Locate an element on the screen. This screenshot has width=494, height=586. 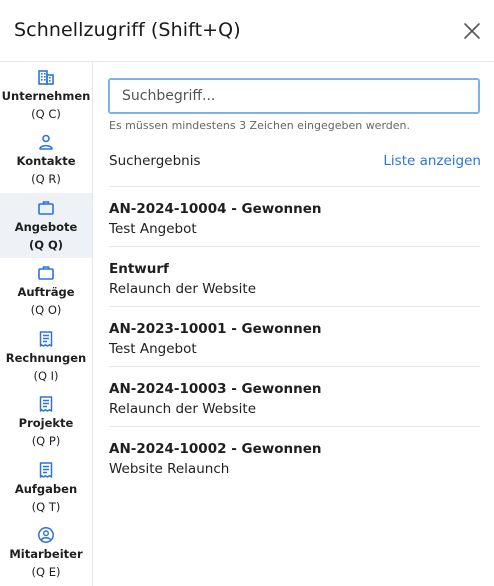
sidebar-item-shortcut: (Q T) is located at coordinates (46, 507).